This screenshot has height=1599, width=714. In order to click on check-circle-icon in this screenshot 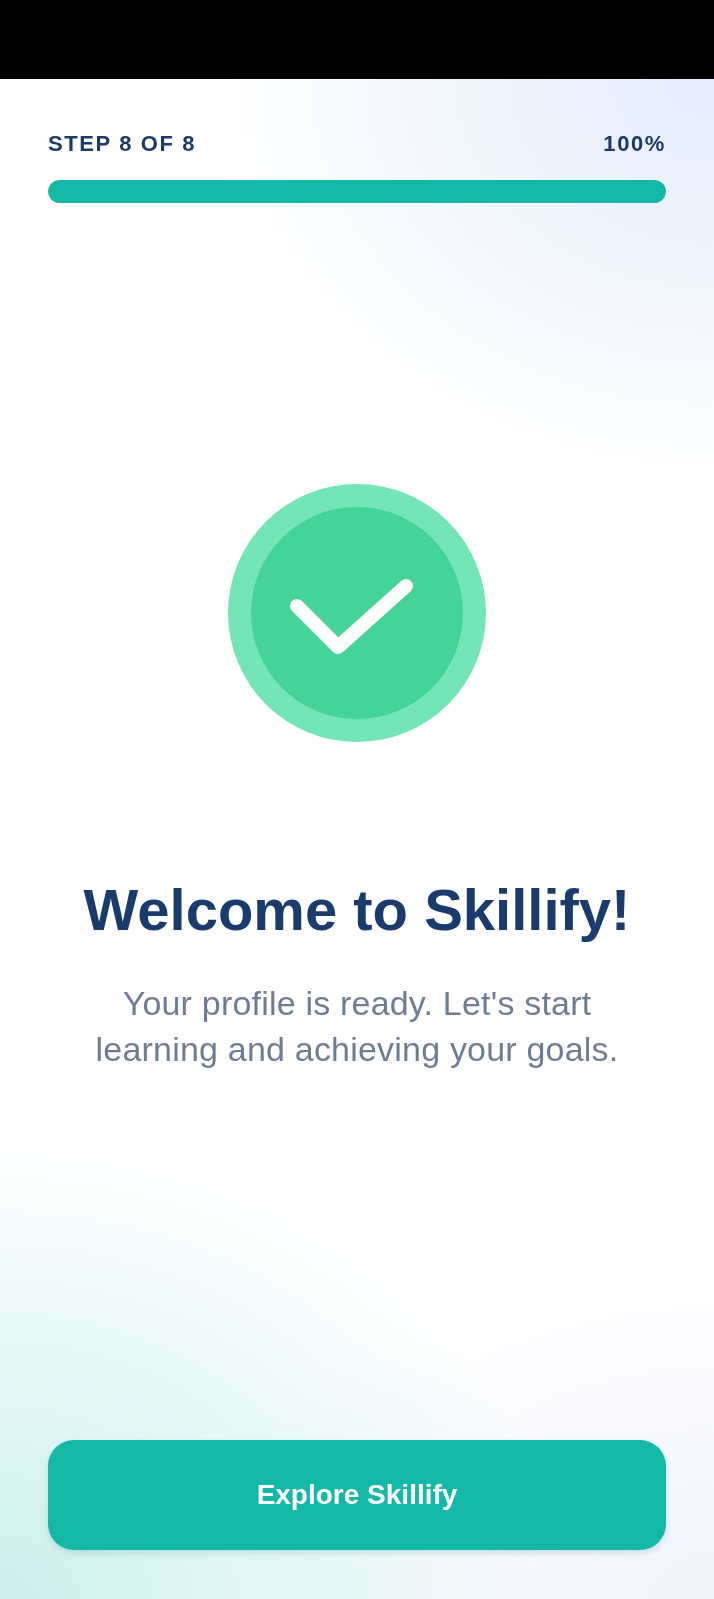, I will do `click(357, 613)`.